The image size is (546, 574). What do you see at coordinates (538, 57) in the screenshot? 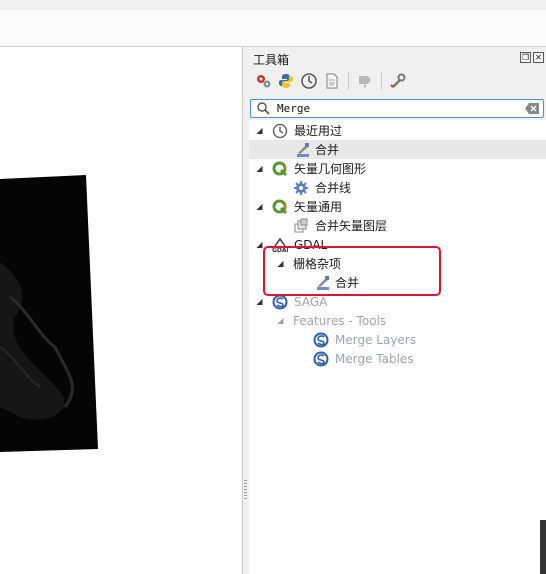
I see `close-panel-button: ✕` at bounding box center [538, 57].